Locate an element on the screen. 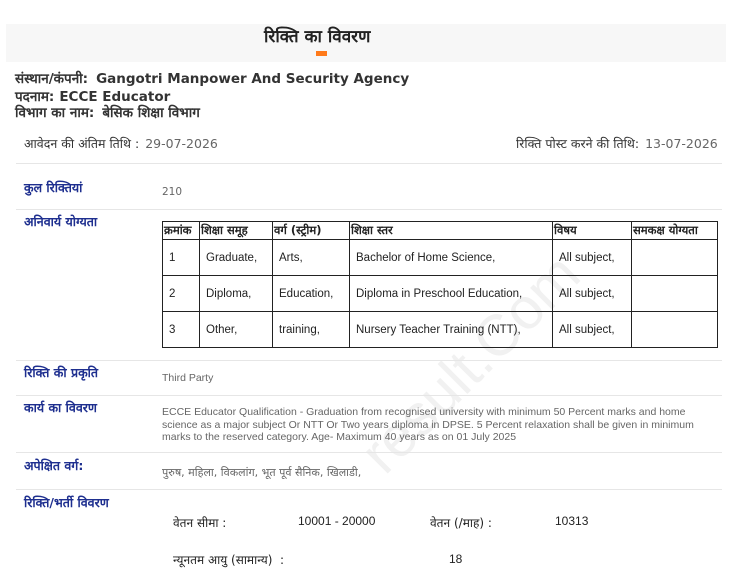  nature-value: Third Party is located at coordinates (188, 378).